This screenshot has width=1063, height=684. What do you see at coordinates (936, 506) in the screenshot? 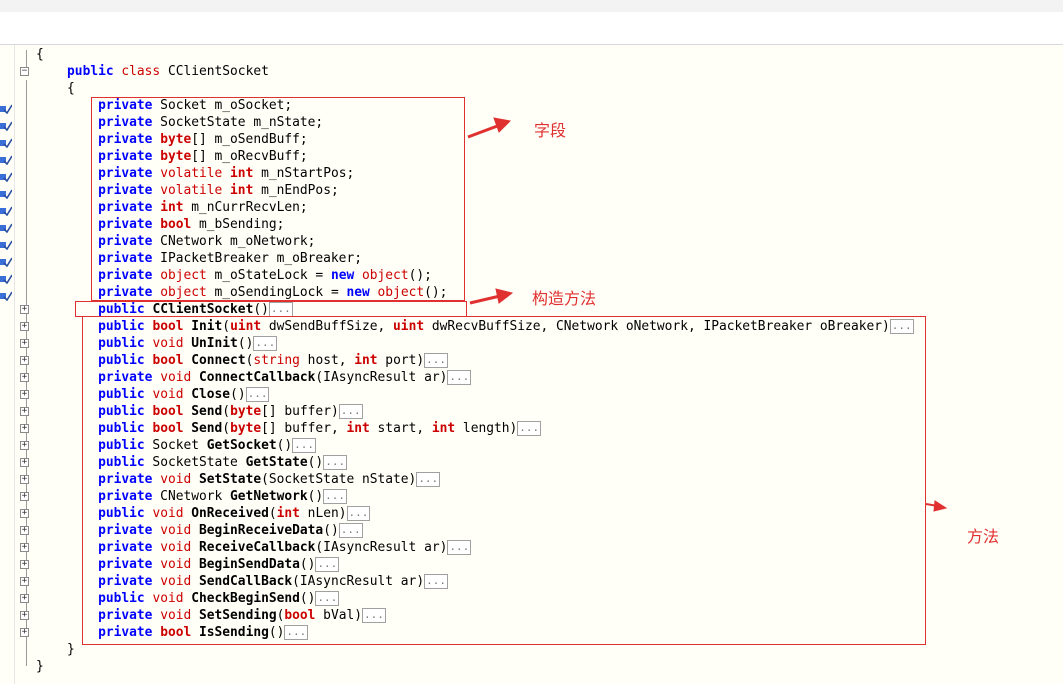
I see `arrow-methods` at bounding box center [936, 506].